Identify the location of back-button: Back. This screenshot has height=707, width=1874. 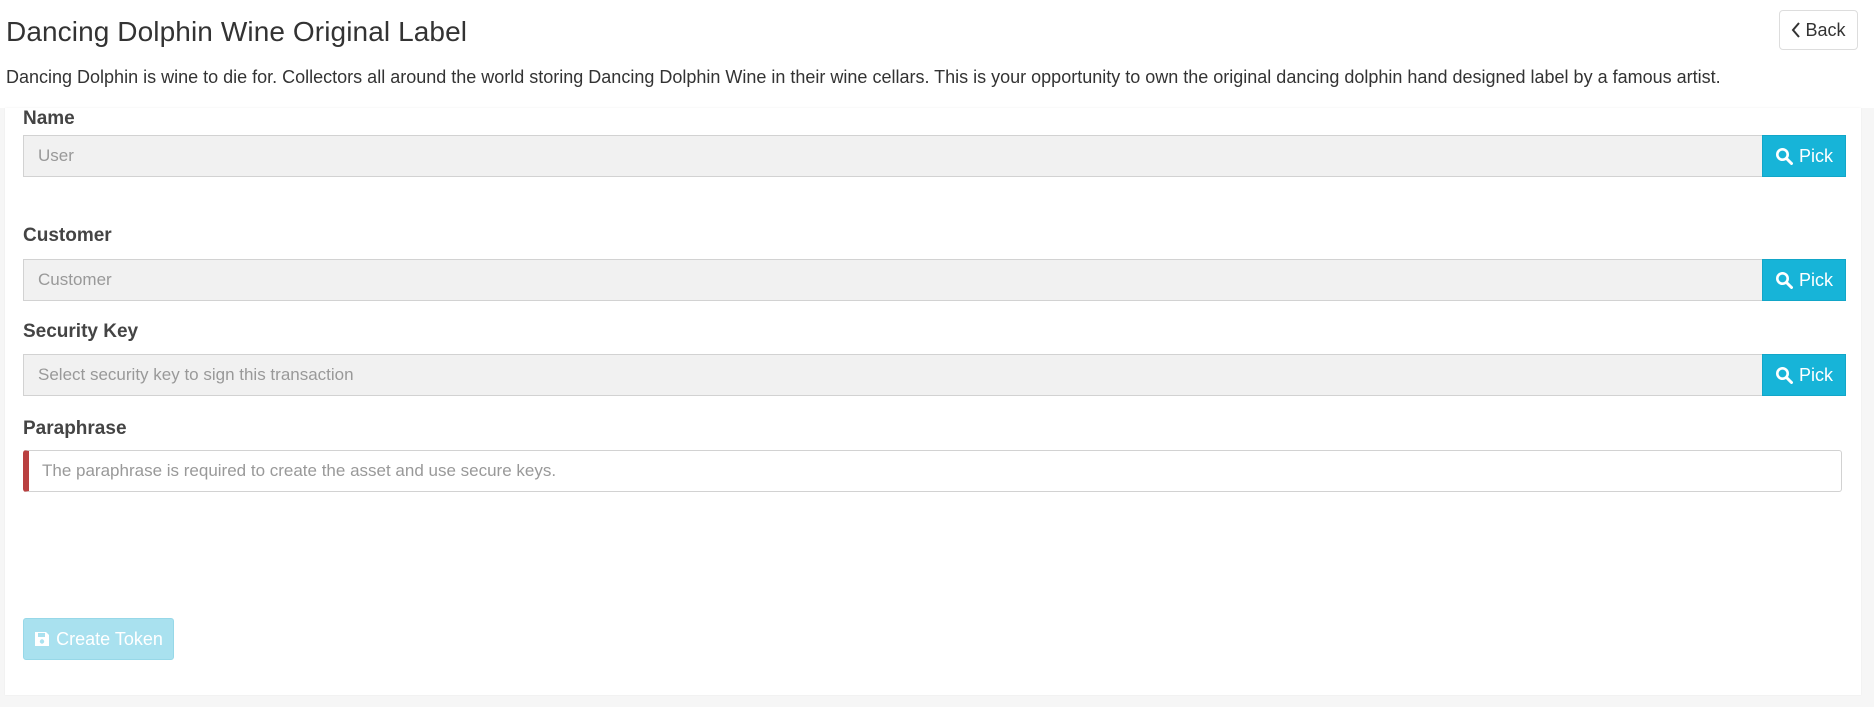
(1818, 30).